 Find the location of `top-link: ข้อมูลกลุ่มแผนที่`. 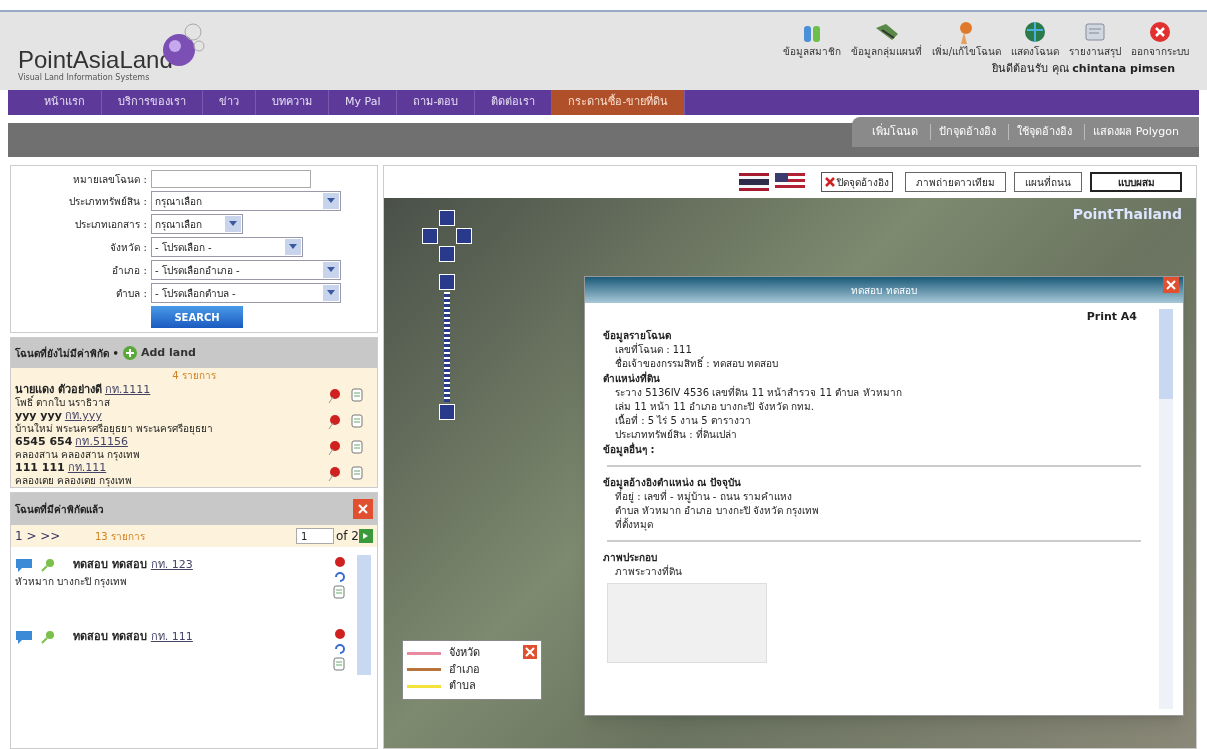

top-link: ข้อมูลกลุ่มแผนที่ is located at coordinates (886, 39).